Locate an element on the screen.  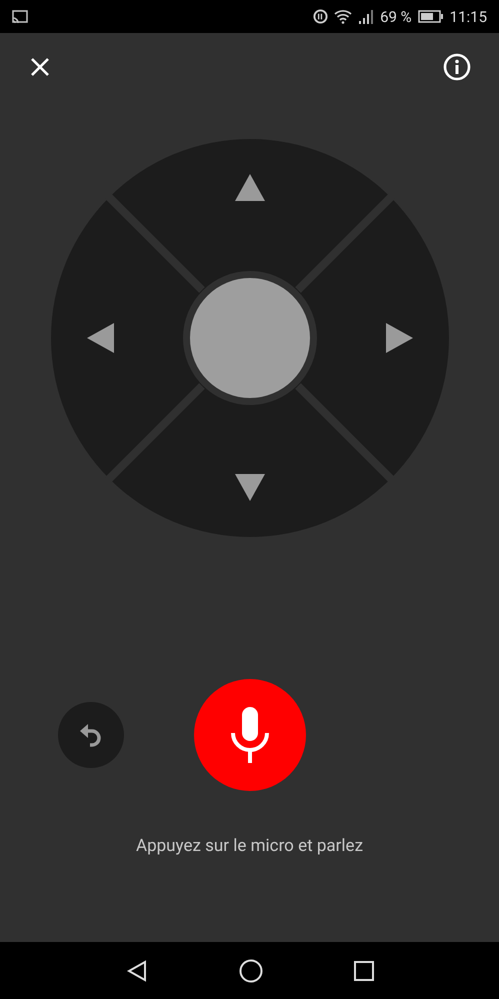
data-saver-icon is located at coordinates (320, 16).